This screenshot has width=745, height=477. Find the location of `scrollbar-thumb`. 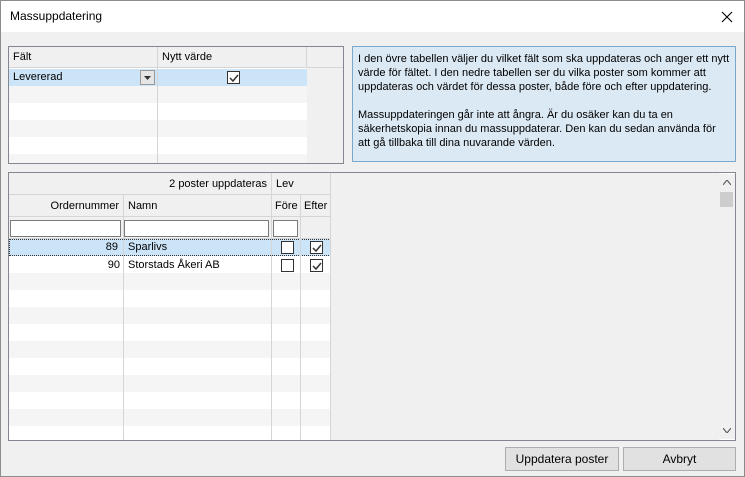

scrollbar-thumb is located at coordinates (726, 199).